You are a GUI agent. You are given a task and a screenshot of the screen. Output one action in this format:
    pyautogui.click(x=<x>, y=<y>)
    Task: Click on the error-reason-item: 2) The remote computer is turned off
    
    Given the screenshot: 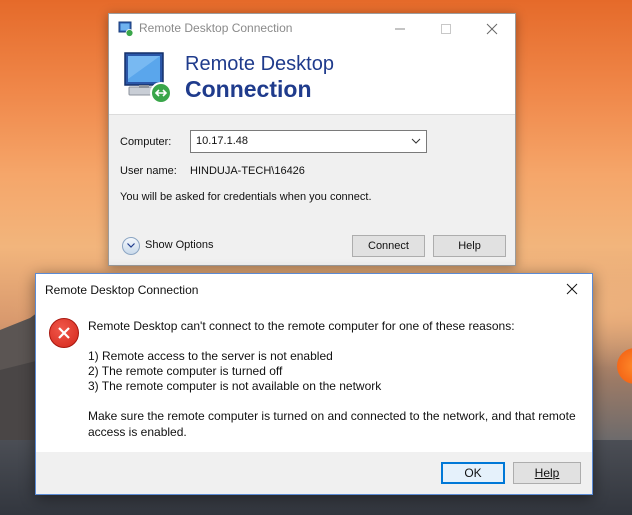 What is the action you would take?
    pyautogui.click(x=185, y=371)
    